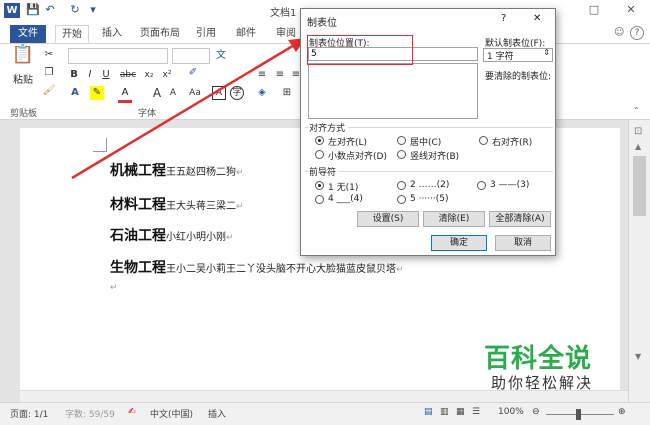 The width and height of the screenshot is (650, 425). Describe the element at coordinates (460, 412) in the screenshot. I see `web-layout-icon: ▦` at that location.